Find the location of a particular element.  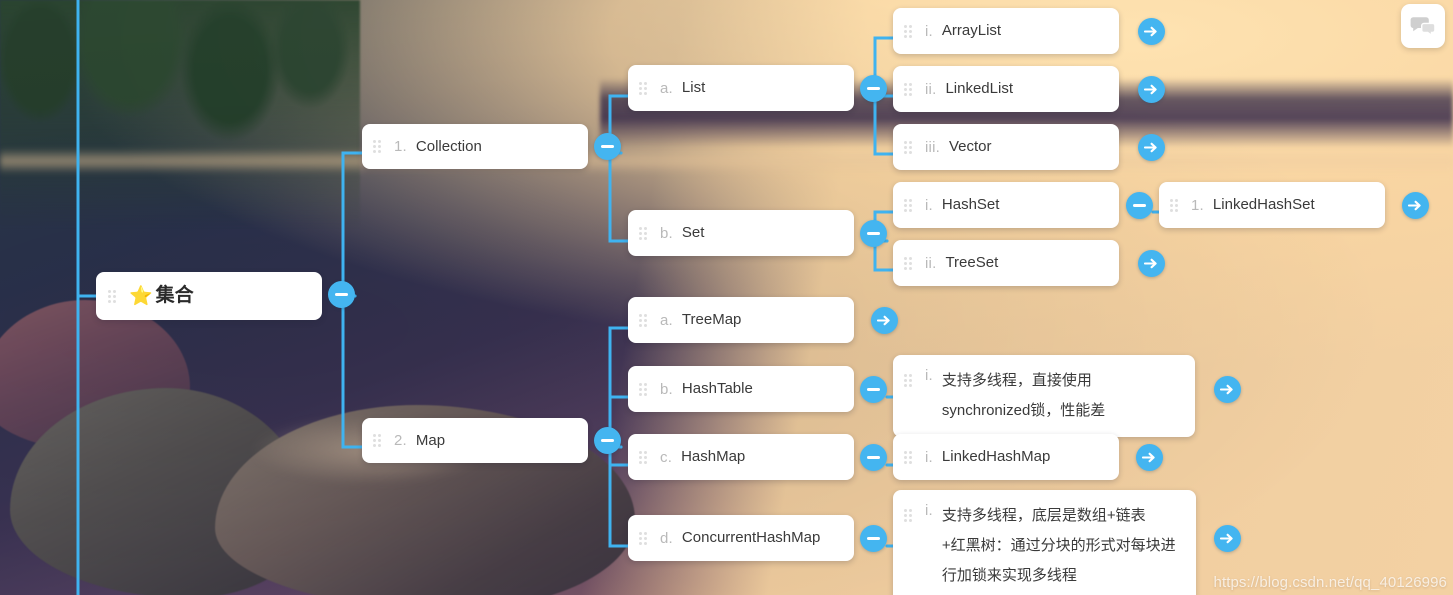

mindmap-node-treemap: a. TreeMap is located at coordinates (741, 320).